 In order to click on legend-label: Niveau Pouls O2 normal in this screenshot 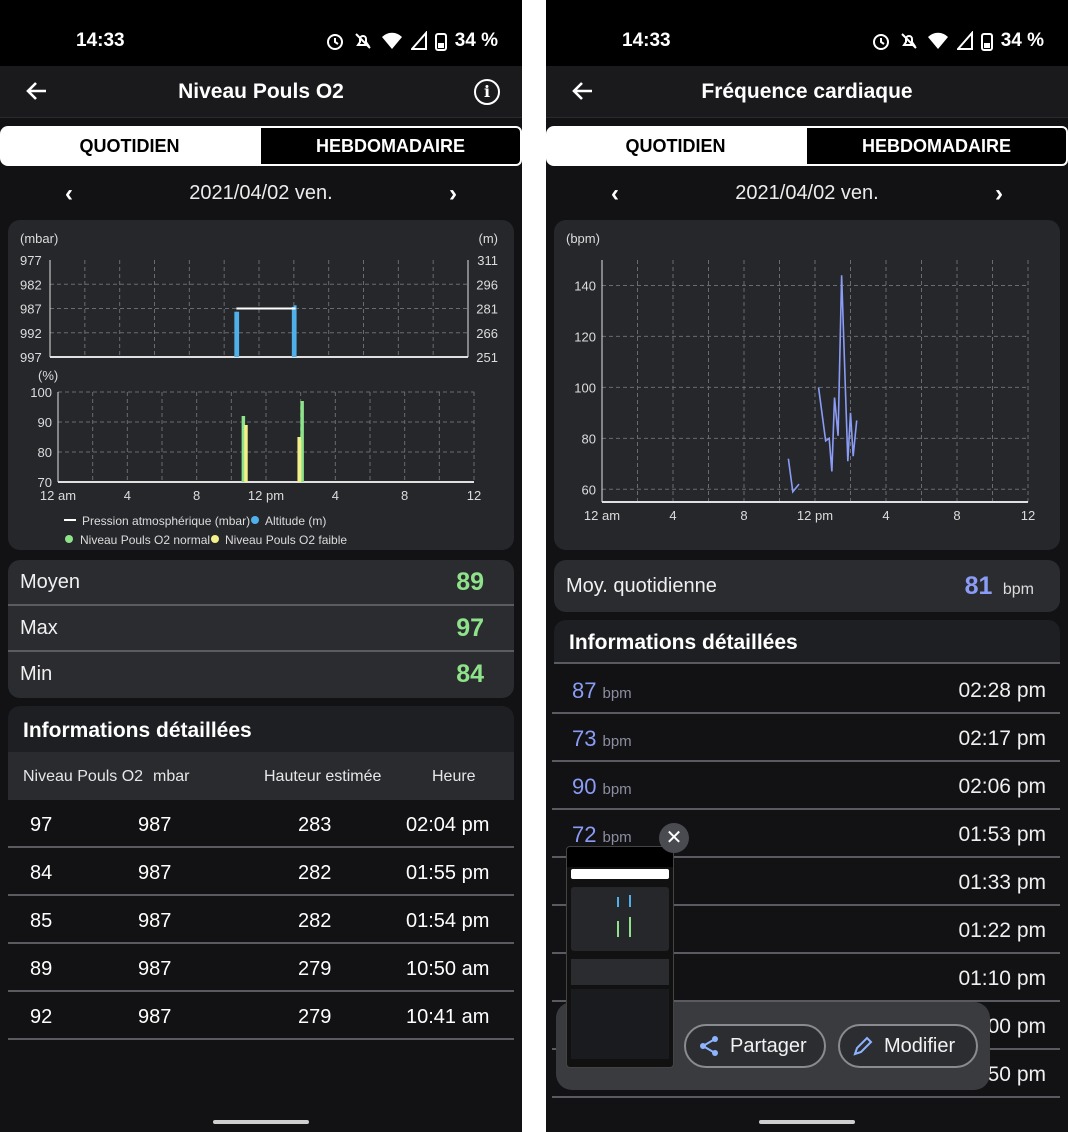, I will do `click(145, 540)`.